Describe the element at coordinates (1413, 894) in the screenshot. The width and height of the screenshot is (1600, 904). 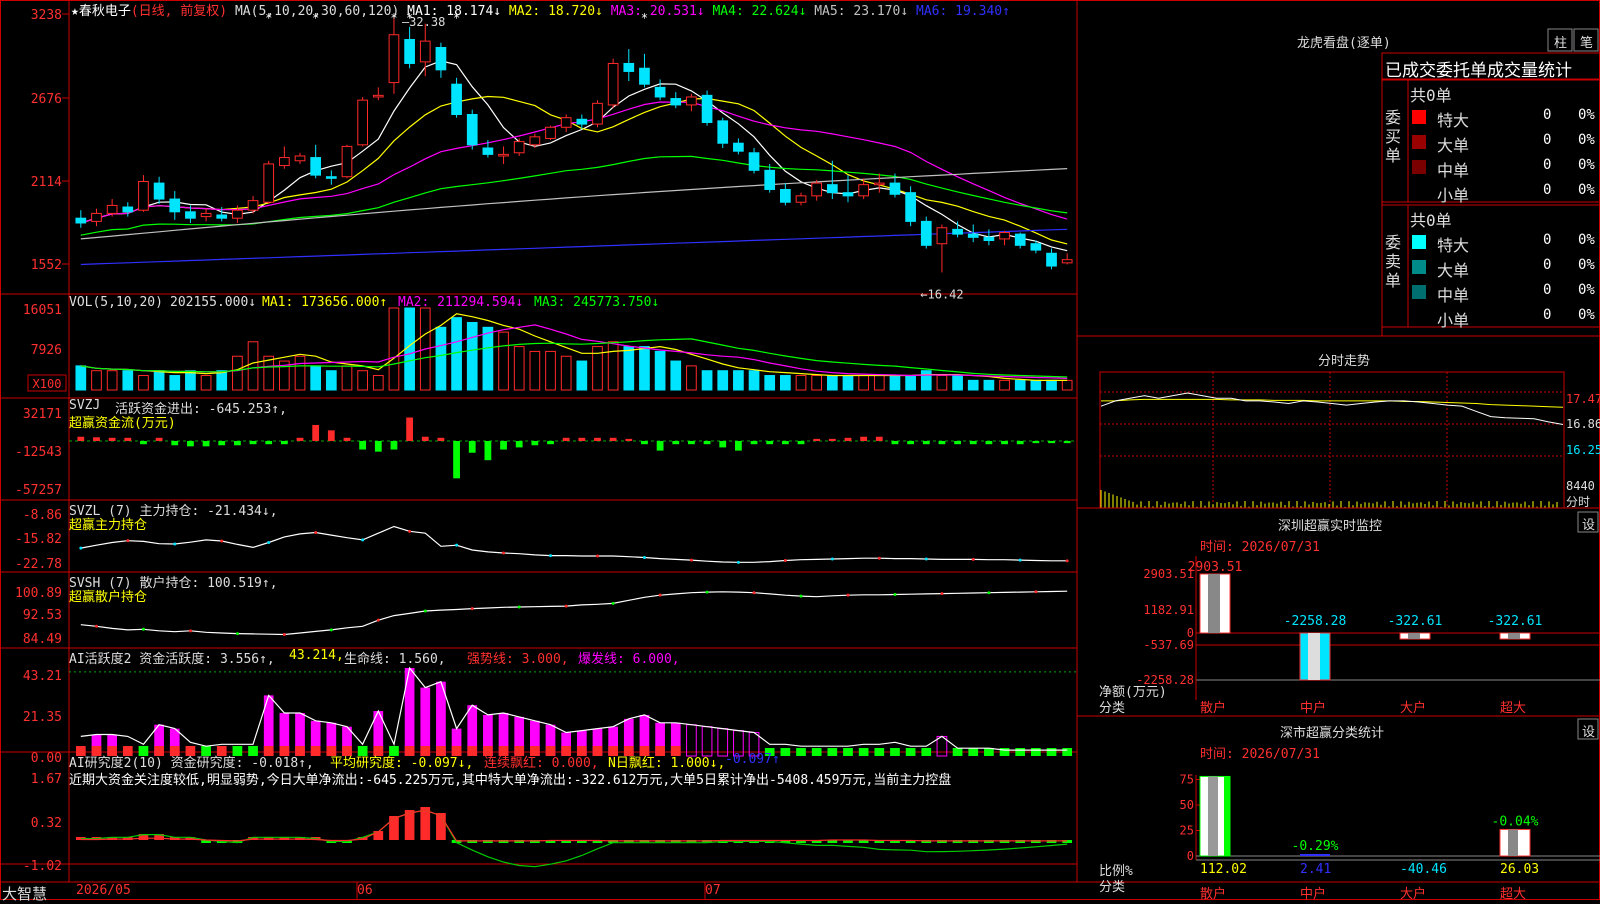
I see `sz-class-category-label: 大户` at that location.